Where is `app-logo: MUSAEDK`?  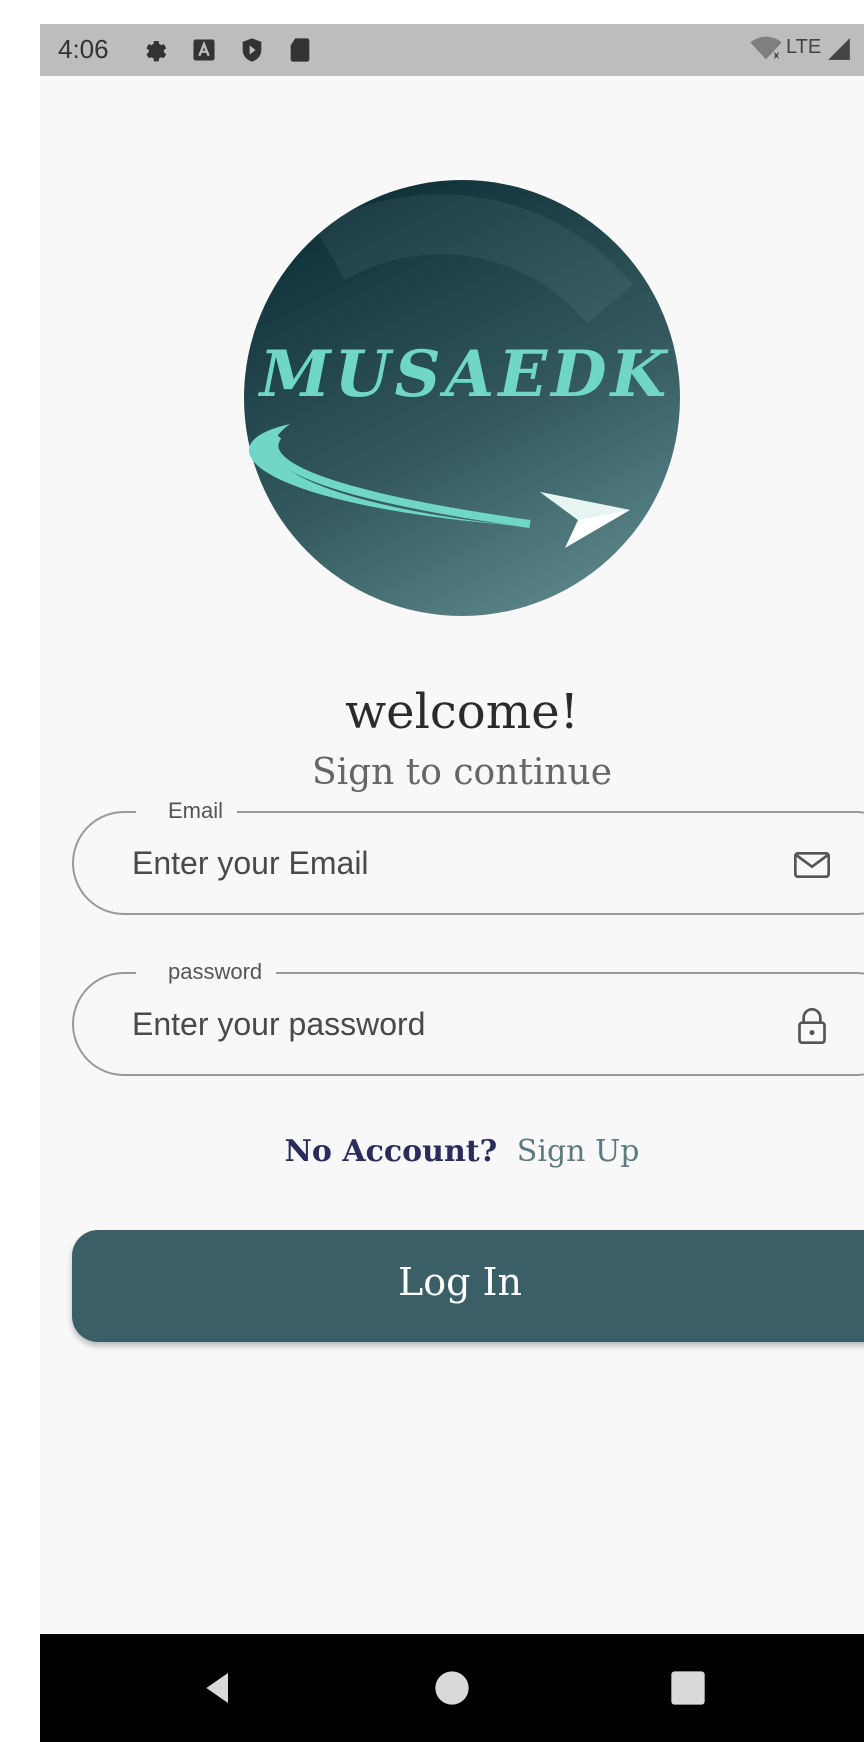
app-logo: MUSAEDK is located at coordinates (462, 398).